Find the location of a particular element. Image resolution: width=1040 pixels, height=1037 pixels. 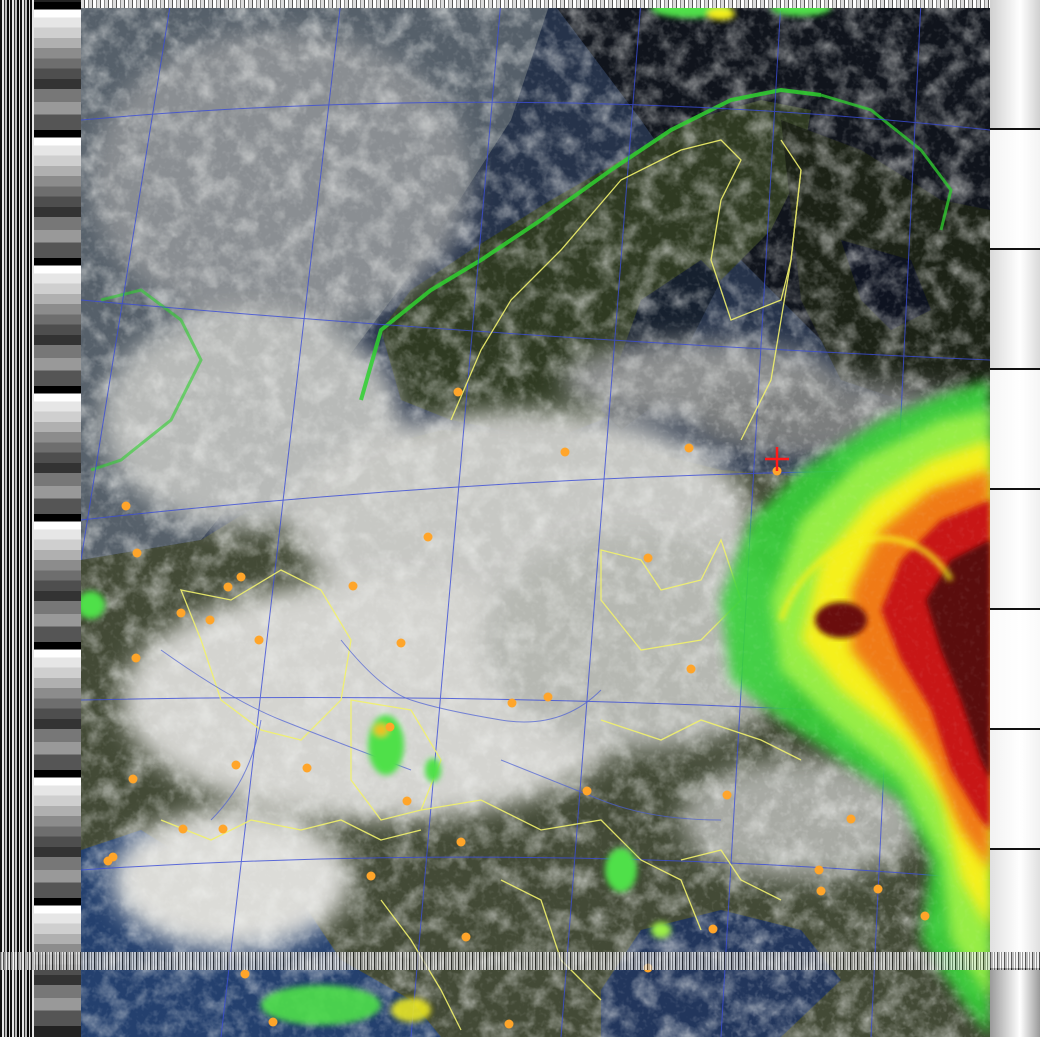

telemetry-strip-right is located at coordinates (1015, 518).